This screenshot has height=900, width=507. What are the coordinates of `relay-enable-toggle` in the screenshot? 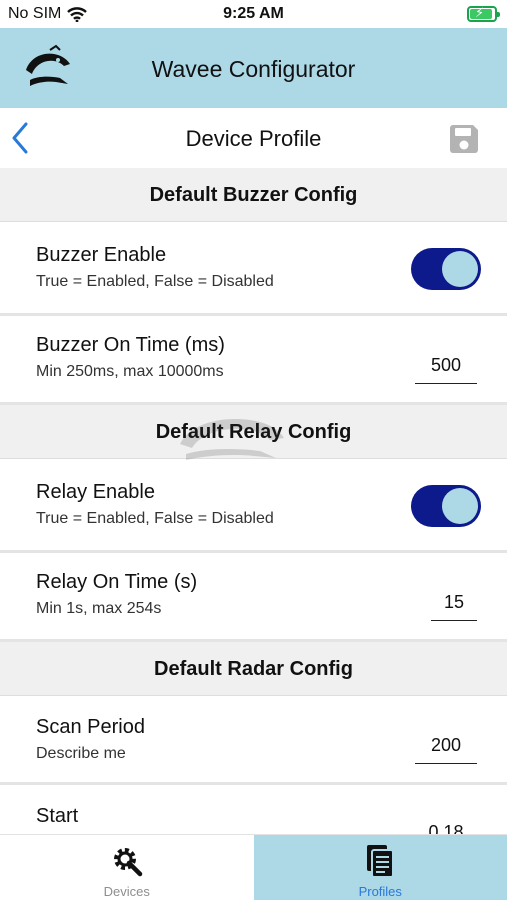 It's located at (446, 506).